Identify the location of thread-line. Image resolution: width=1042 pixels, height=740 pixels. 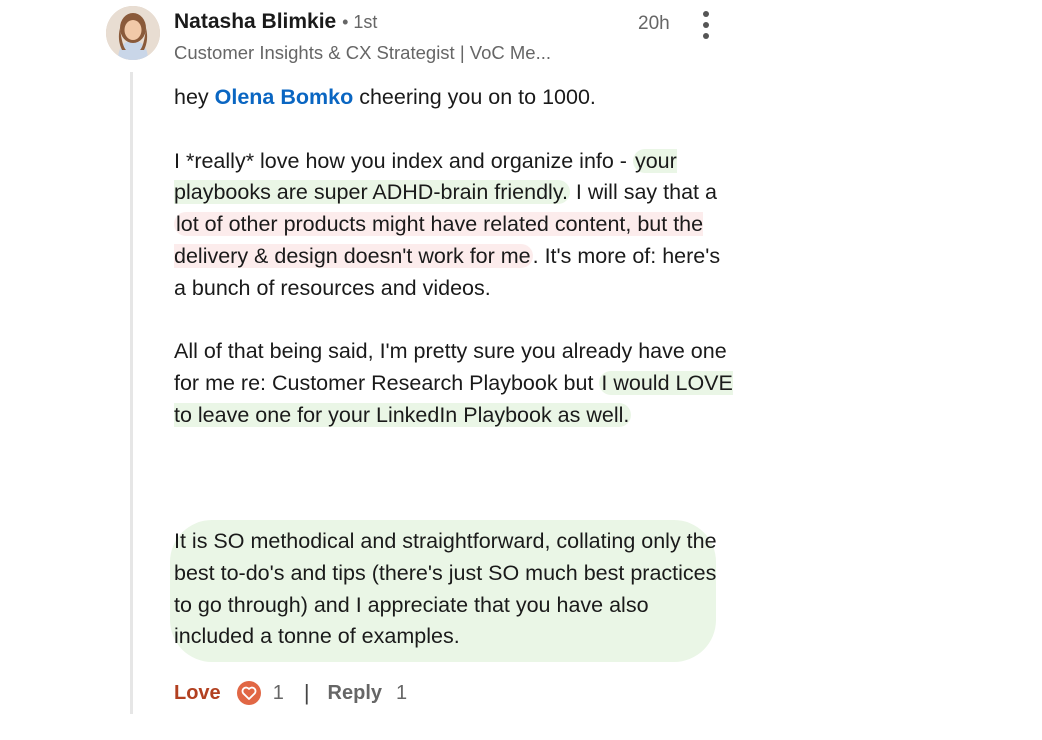
(131, 393).